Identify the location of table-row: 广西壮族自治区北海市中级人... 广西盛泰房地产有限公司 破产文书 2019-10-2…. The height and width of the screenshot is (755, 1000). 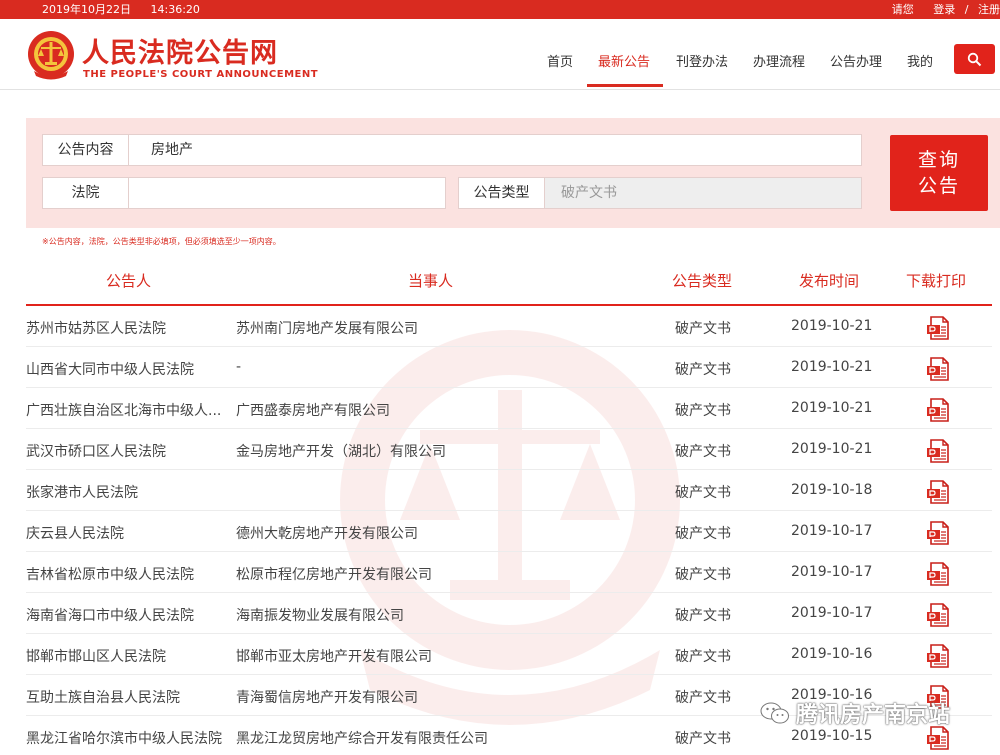
(509, 408).